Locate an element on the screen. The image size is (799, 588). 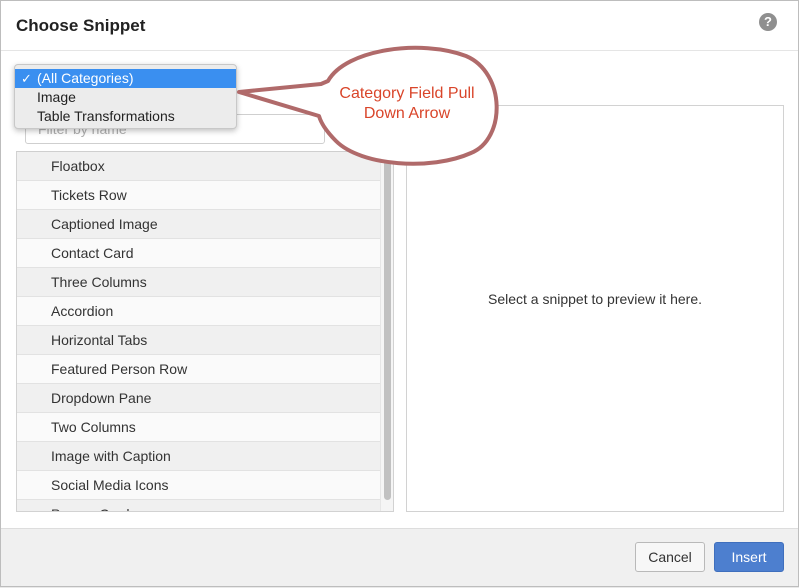
callout-text-line2: Down Arrow is located at coordinates (407, 113).